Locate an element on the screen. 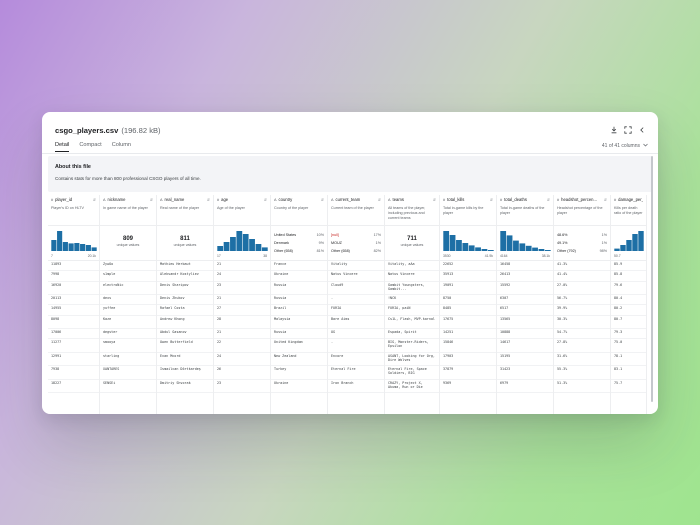 The image size is (700, 525). table-cell: 22 is located at coordinates (242, 346).